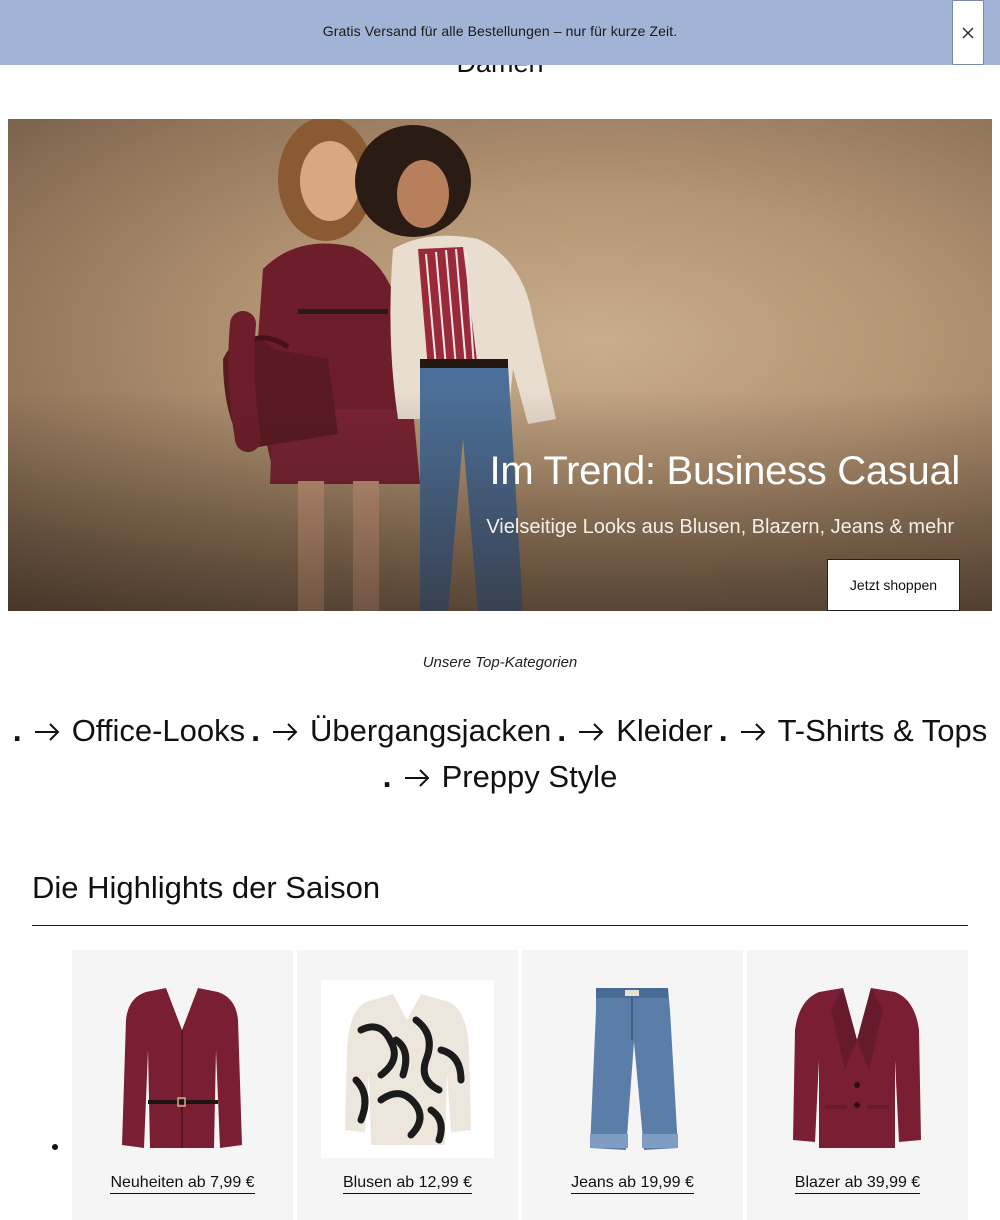 The height and width of the screenshot is (1220, 1000). I want to click on card-label: Neuheiten ab 7,99 €, so click(182, 1184).